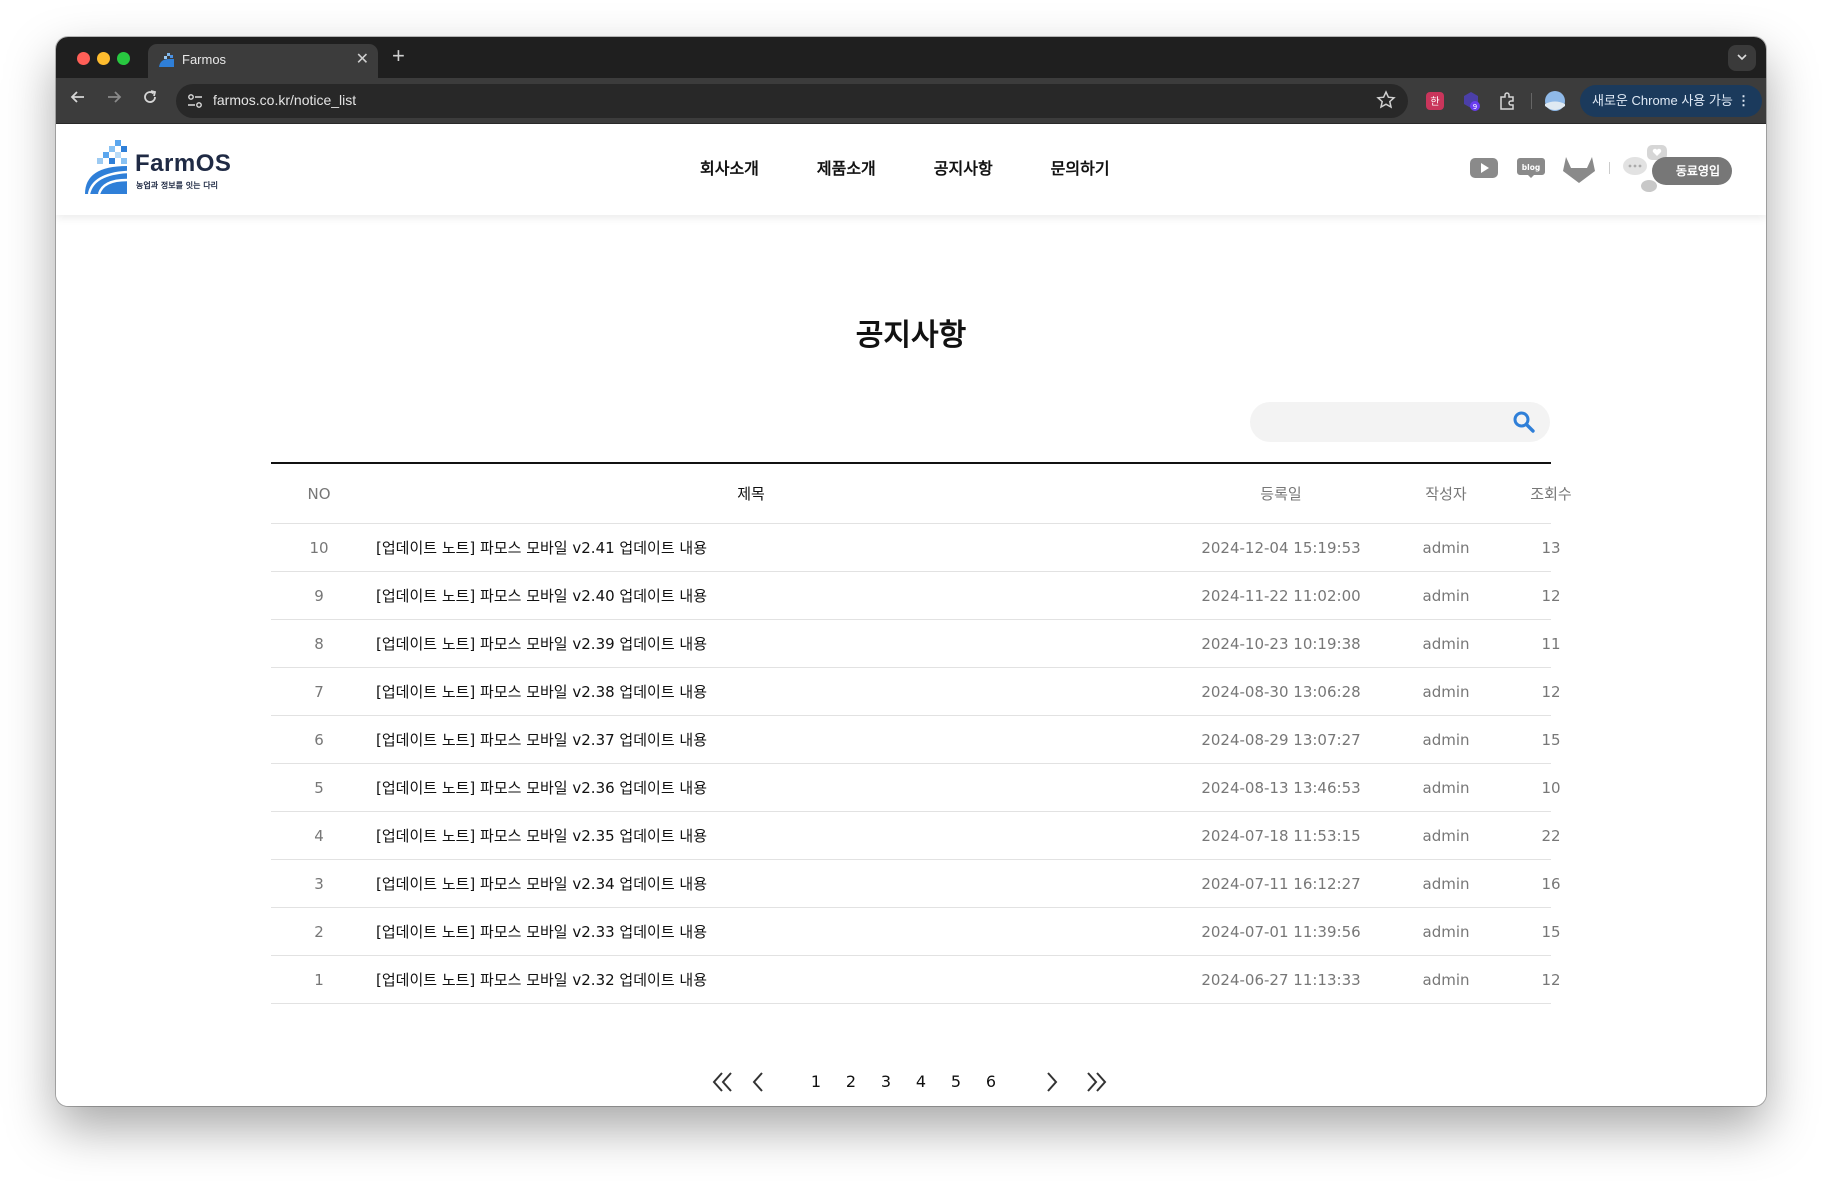  Describe the element at coordinates (846, 170) in the screenshot. I see `nav-item-products: 제품소개` at that location.